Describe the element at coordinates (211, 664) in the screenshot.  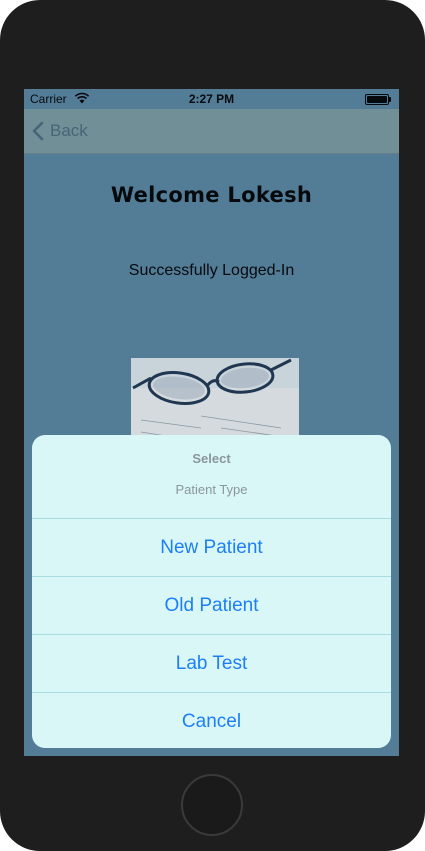
I see `lab-test-button: Lab Test` at that location.